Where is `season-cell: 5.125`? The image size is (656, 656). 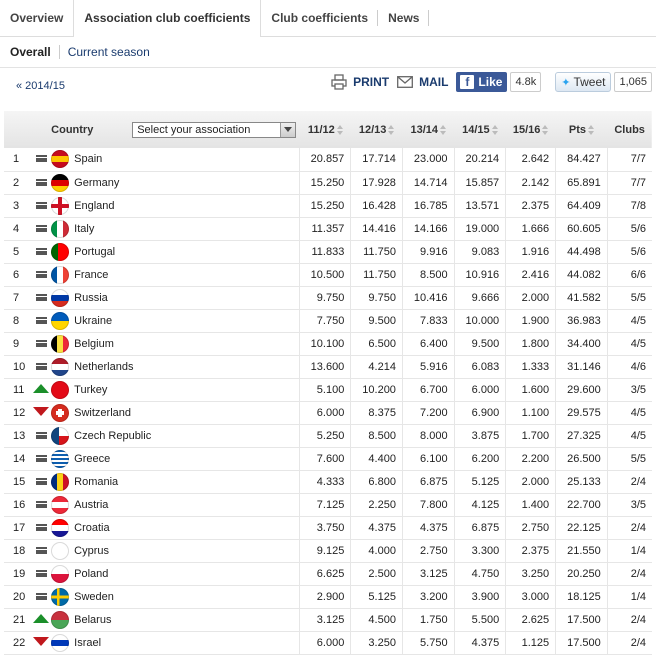 season-cell: 5.125 is located at coordinates (376, 596).